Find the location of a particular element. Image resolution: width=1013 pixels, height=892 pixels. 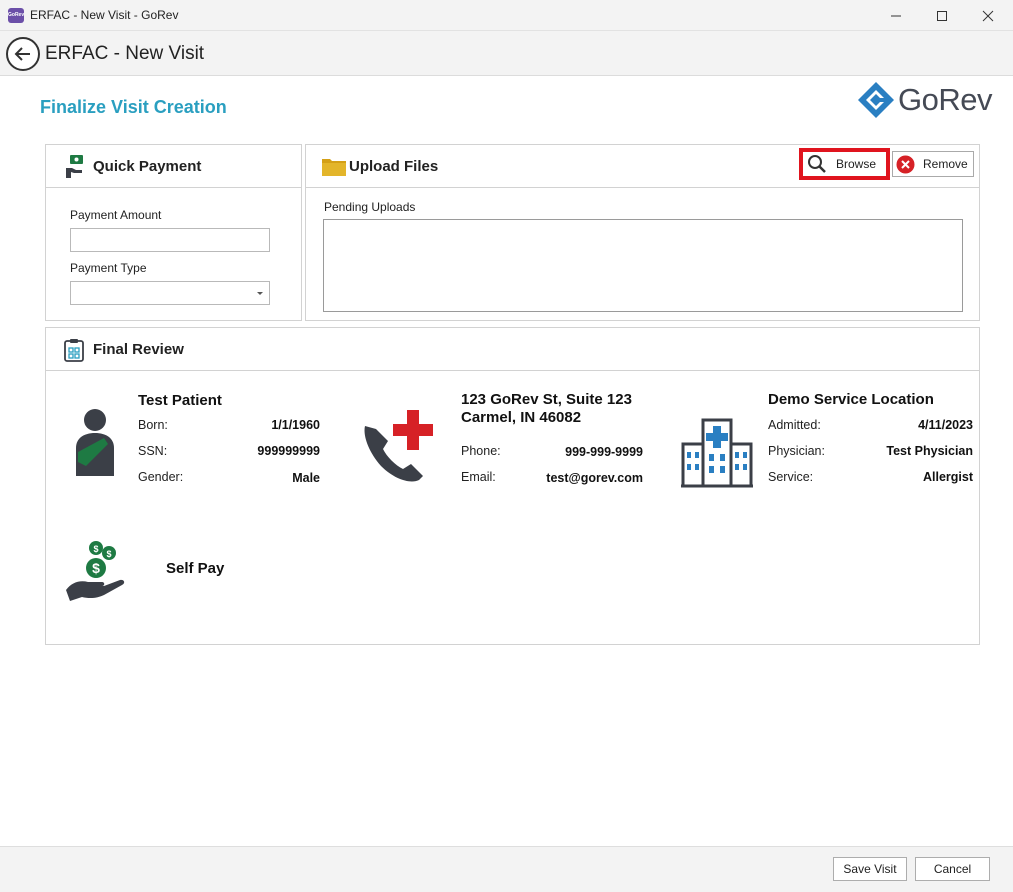

close-button is located at coordinates (988, 15).